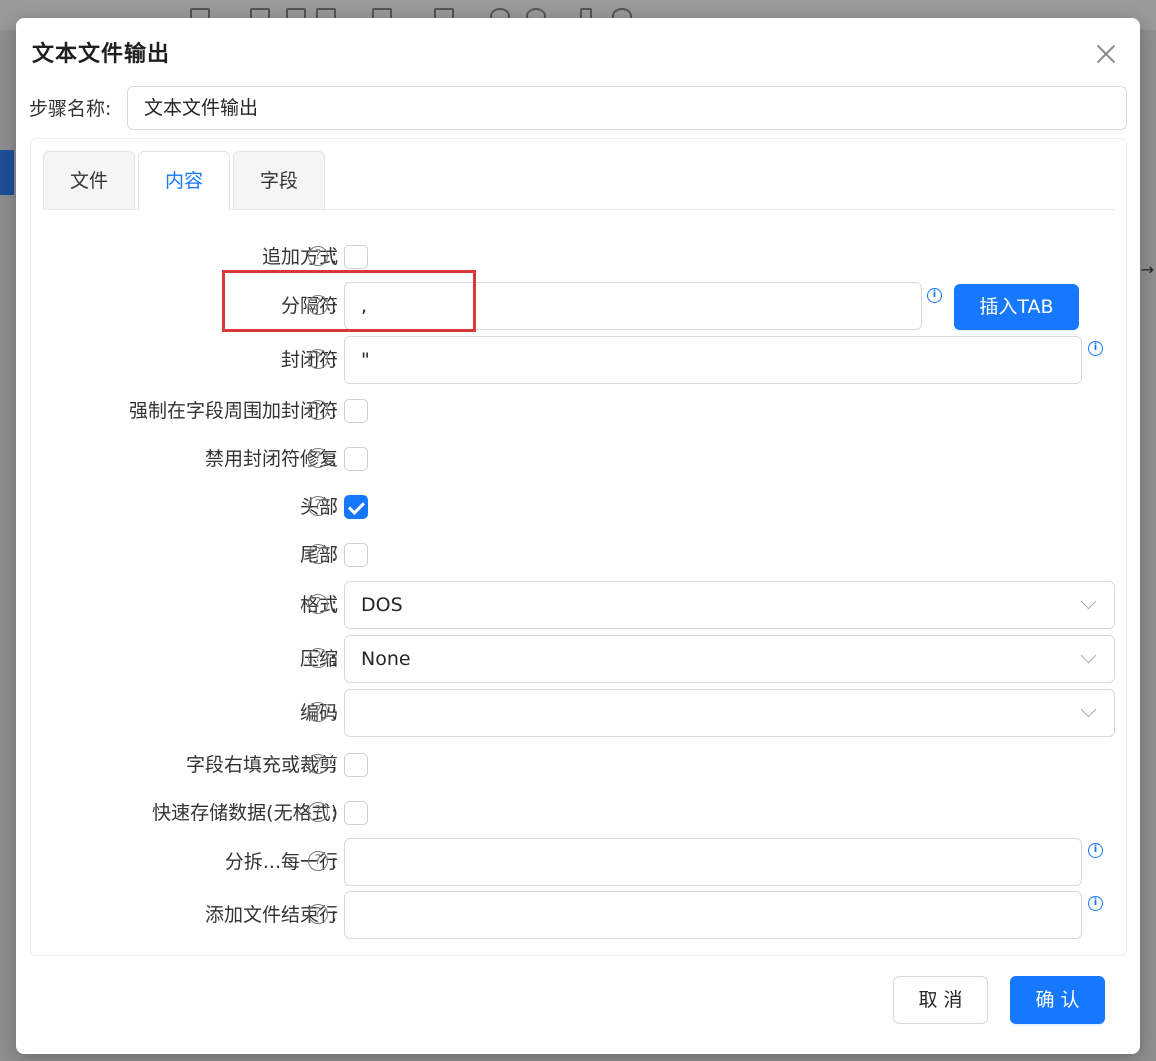  Describe the element at coordinates (279, 180) in the screenshot. I see `tab-fields: 字段` at that location.